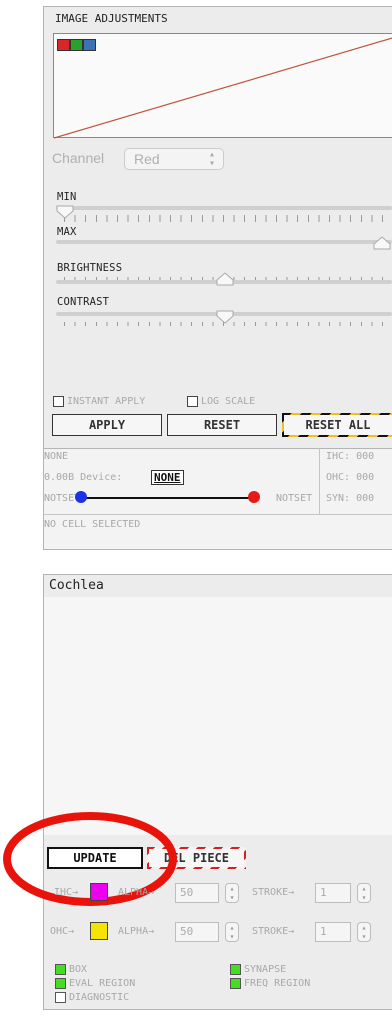 This screenshot has width=392, height=1015. Describe the element at coordinates (319, 481) in the screenshot. I see `info-divider-v` at that location.